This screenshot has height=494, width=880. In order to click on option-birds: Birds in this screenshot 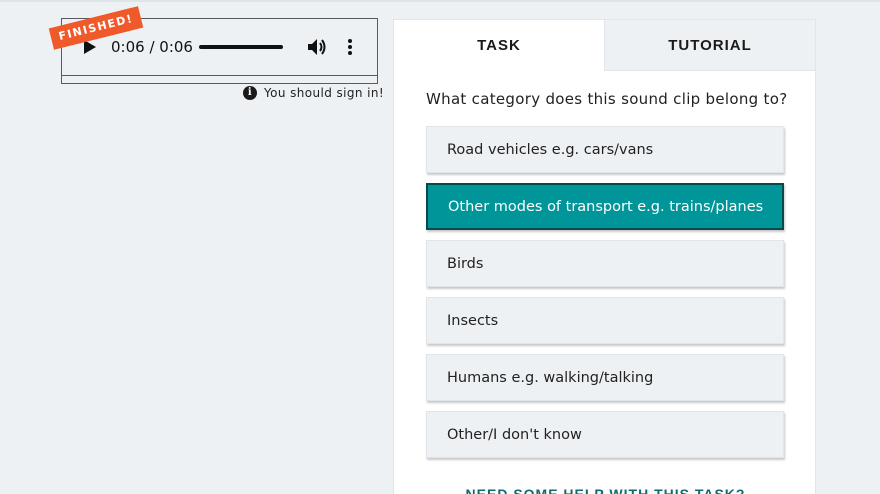, I will do `click(605, 263)`.